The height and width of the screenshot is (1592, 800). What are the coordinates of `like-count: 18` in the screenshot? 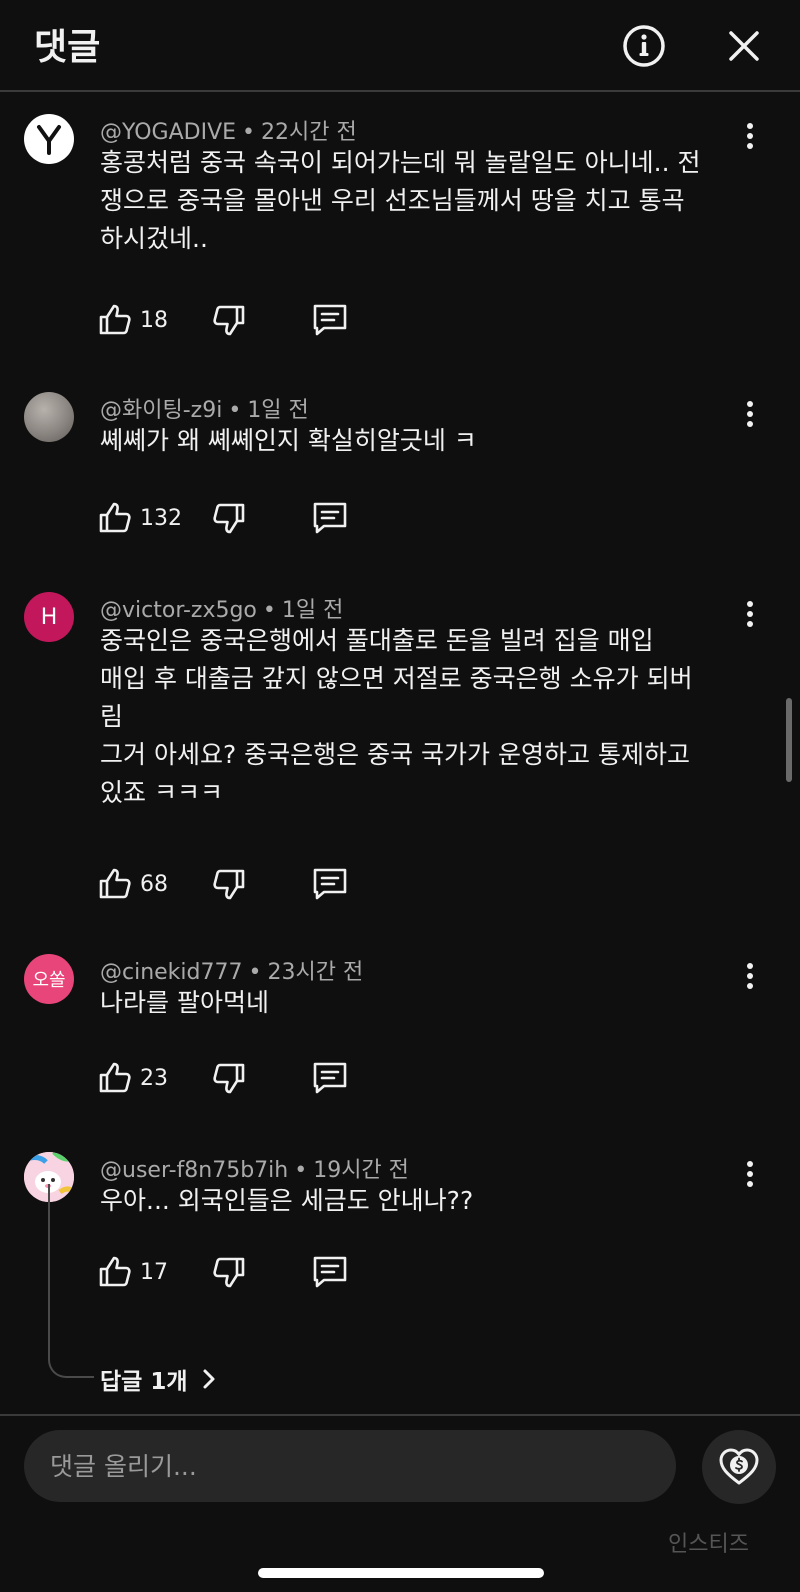 It's located at (154, 320).